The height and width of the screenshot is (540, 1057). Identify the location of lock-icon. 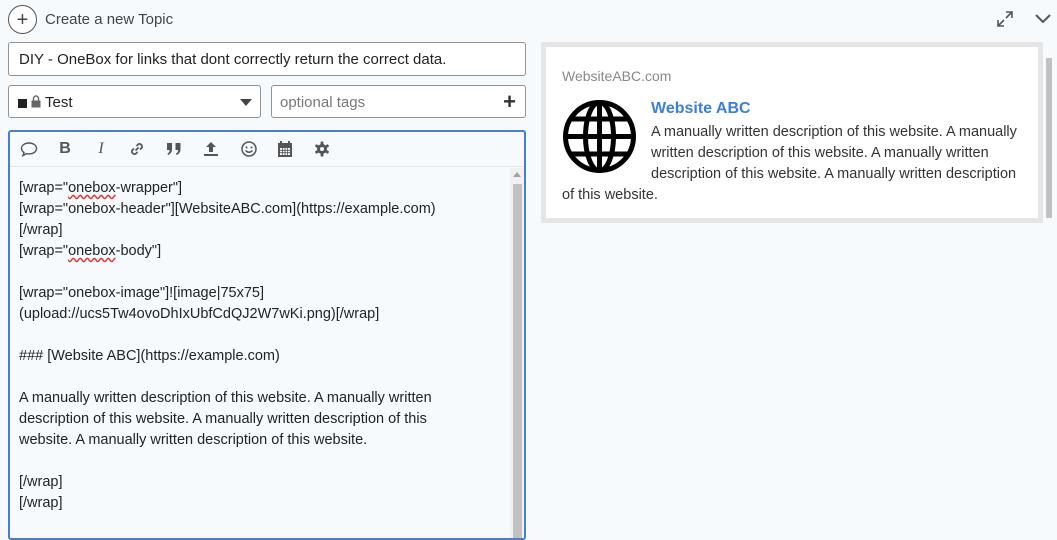
(36, 101).